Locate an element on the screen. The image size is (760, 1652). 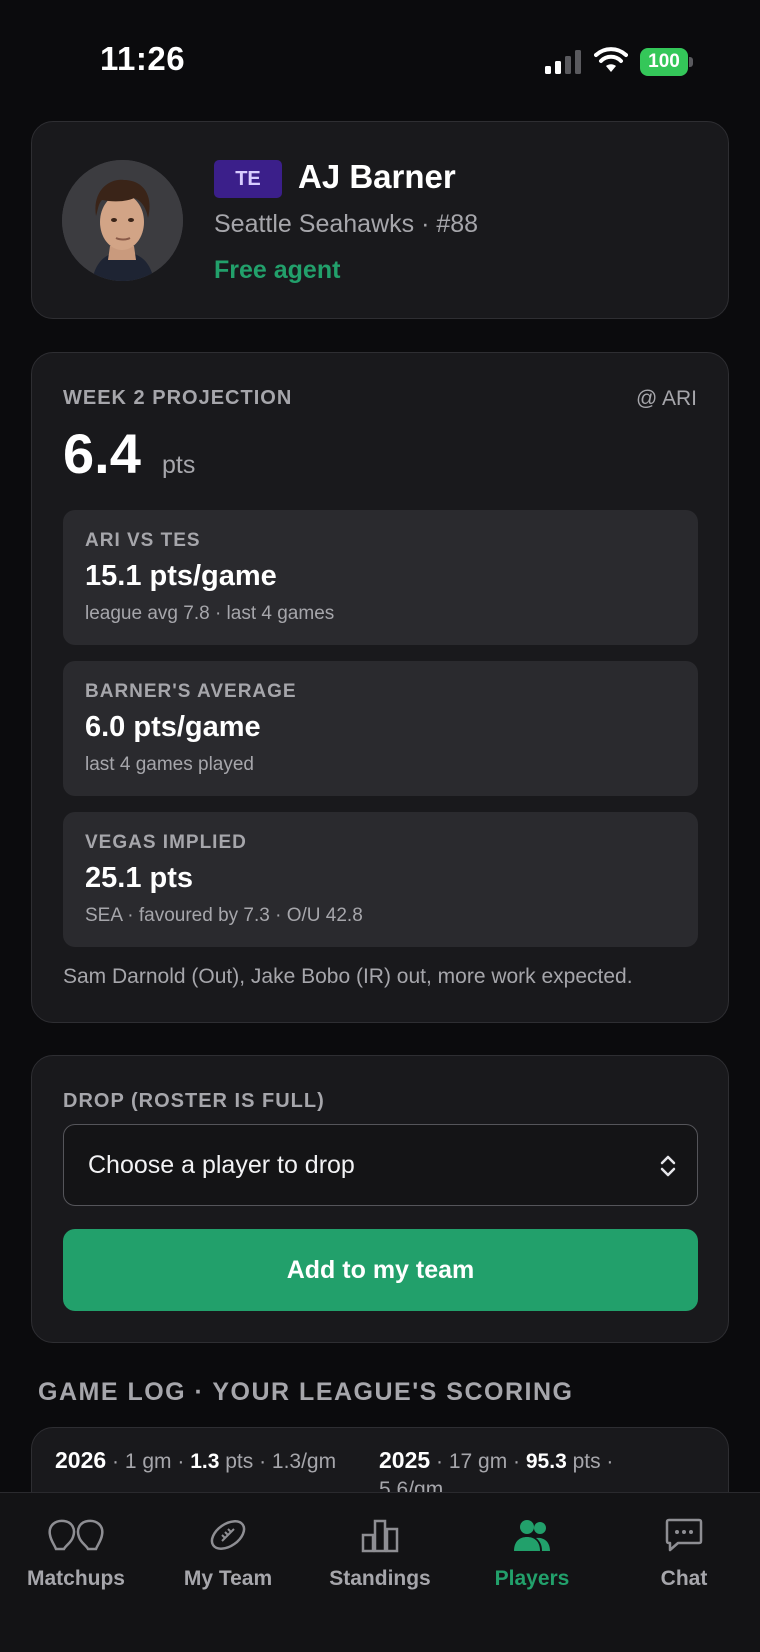
season-rest: pts · 1.3/gm is located at coordinates (278, 1461).